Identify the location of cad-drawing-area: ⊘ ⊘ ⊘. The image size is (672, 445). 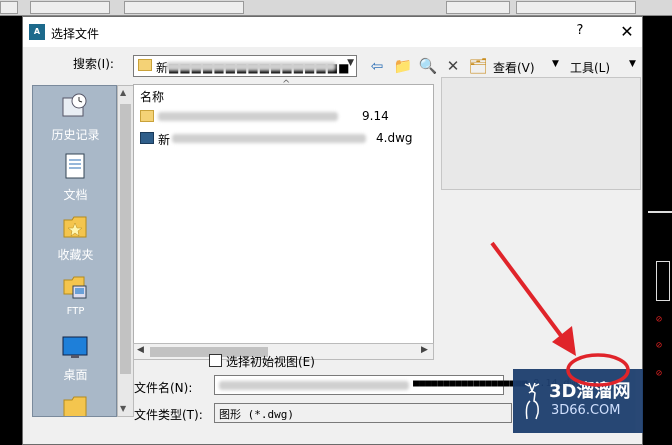
(656, 230).